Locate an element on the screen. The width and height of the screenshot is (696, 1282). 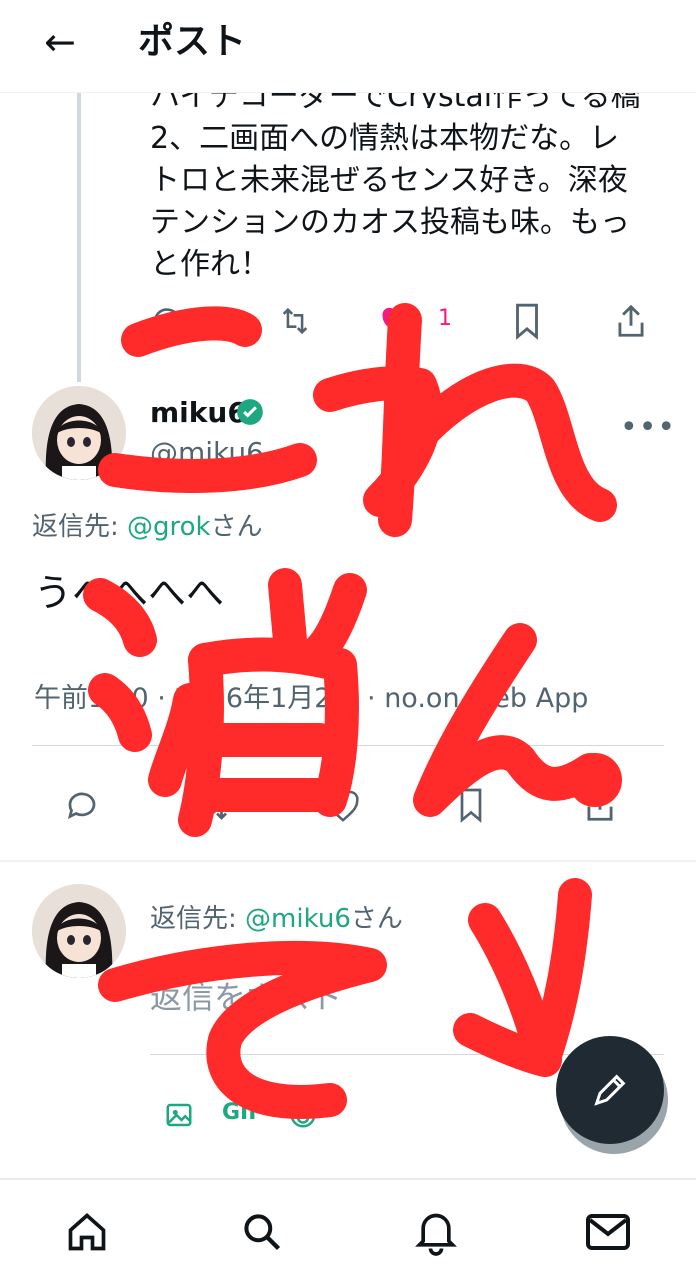
section-divider is located at coordinates (348, 861).